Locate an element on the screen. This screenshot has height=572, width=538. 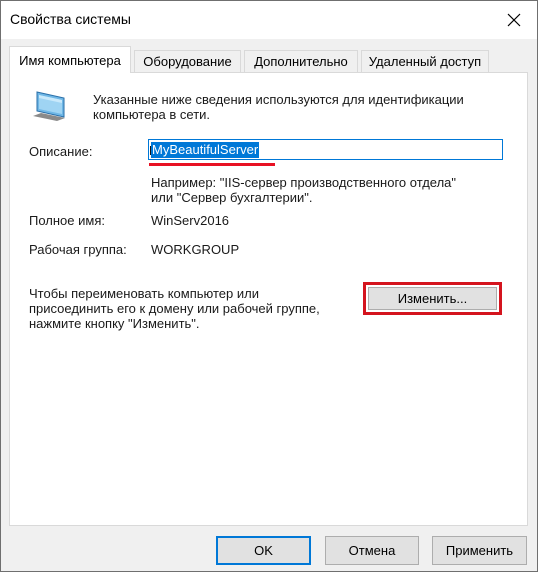
tab-advanced: Дополнительно is located at coordinates (301, 61).